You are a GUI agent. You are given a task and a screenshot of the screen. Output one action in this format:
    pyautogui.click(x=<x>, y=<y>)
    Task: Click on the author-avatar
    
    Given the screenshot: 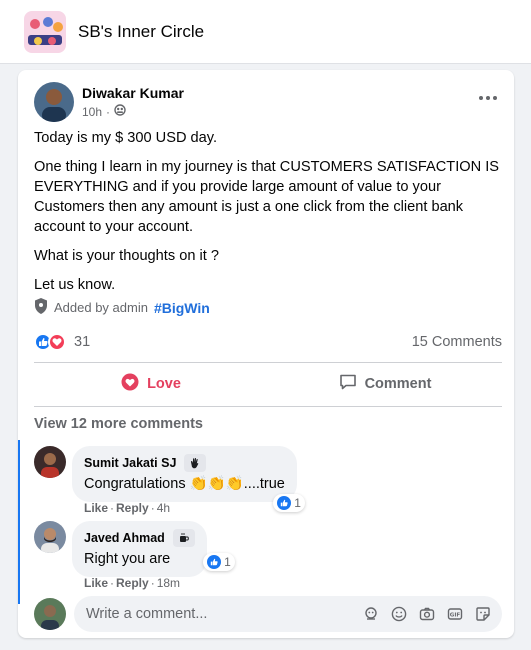 What is the action you would take?
    pyautogui.click(x=54, y=102)
    